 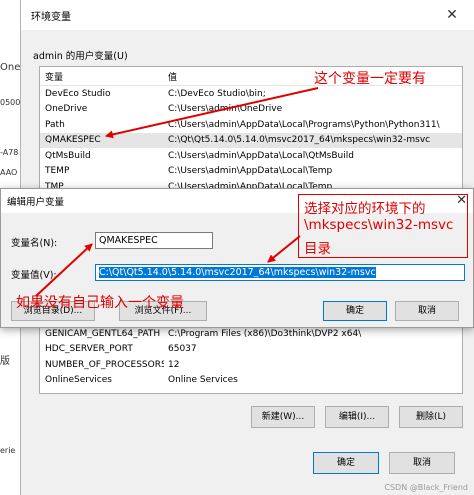 What do you see at coordinates (174, 364) in the screenshot?
I see `var-value: 12` at bounding box center [174, 364].